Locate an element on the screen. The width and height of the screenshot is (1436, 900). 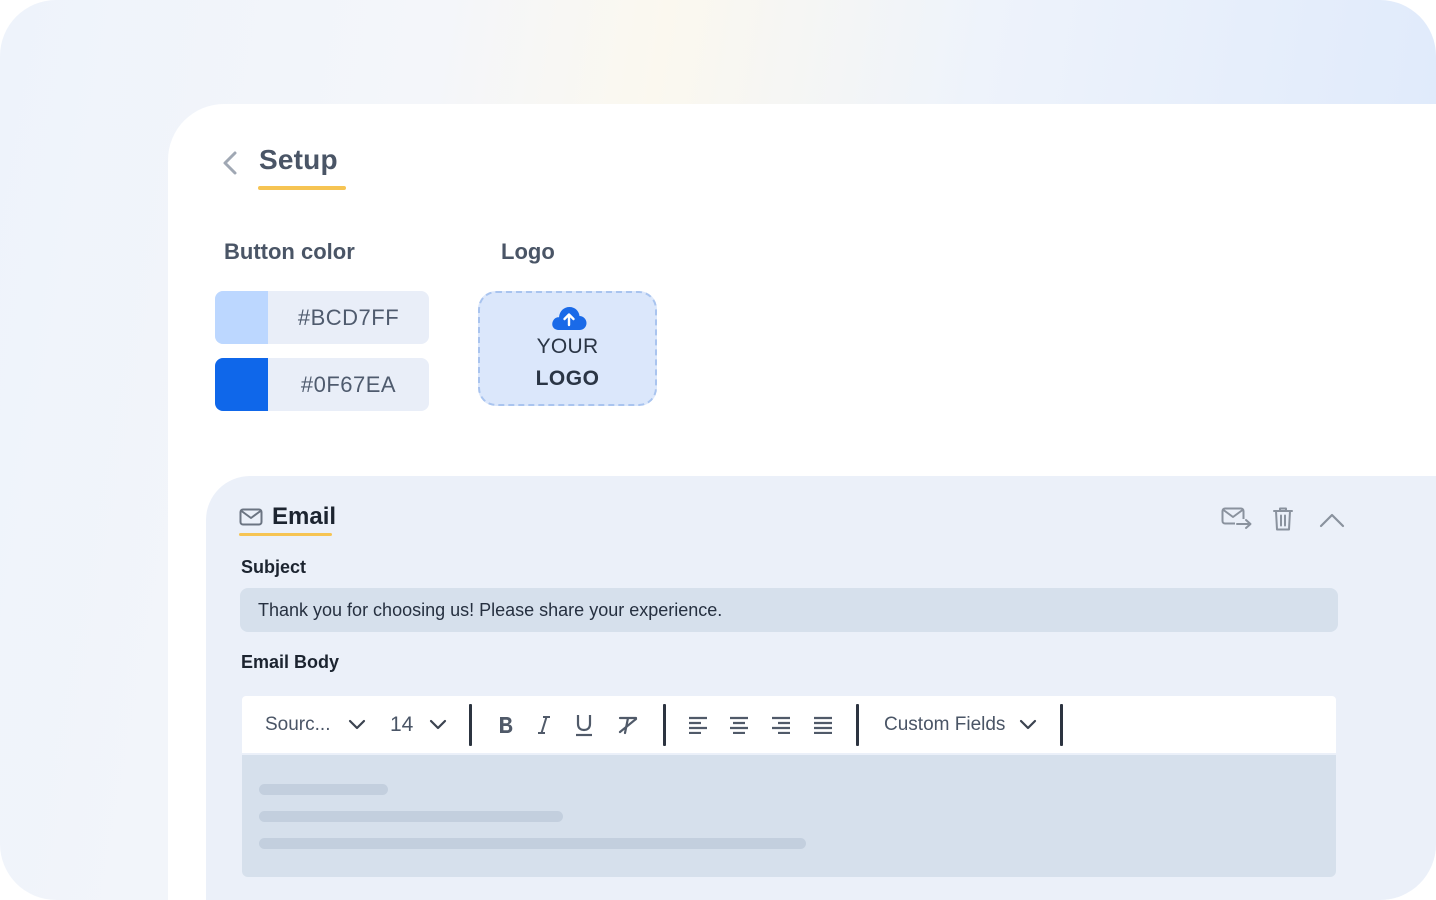
color-preview-light is located at coordinates (241, 317).